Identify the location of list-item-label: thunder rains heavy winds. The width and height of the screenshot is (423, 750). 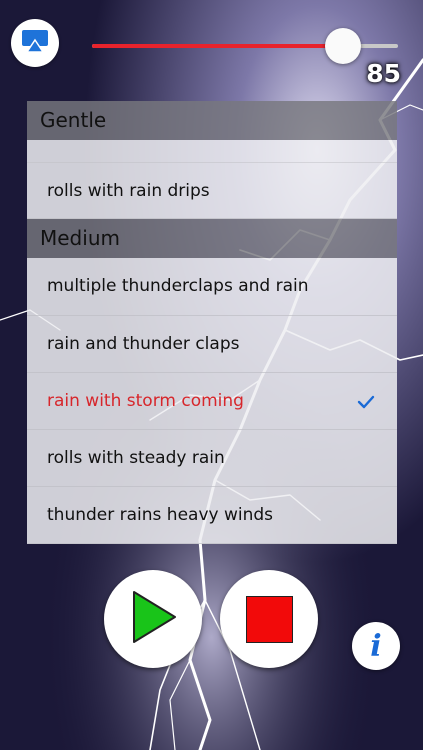
(160, 515).